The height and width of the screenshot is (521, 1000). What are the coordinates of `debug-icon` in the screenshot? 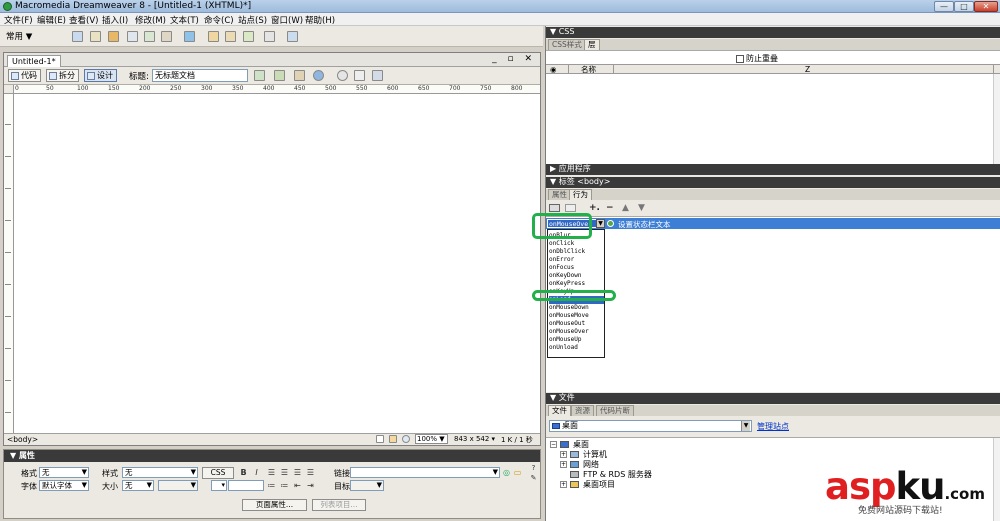 It's located at (299, 75).